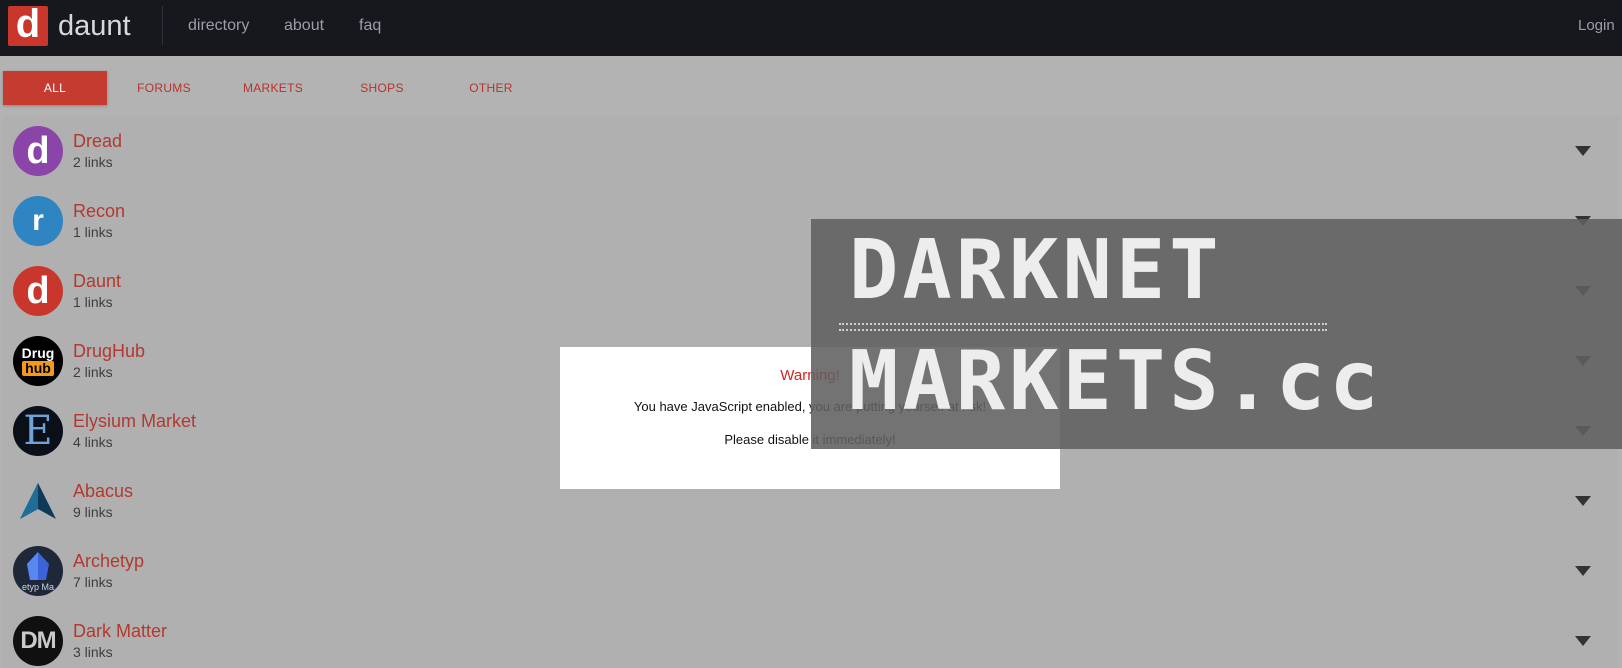 Image resolution: width=1622 pixels, height=668 pixels. I want to click on entry-name: Dread, so click(97, 141).